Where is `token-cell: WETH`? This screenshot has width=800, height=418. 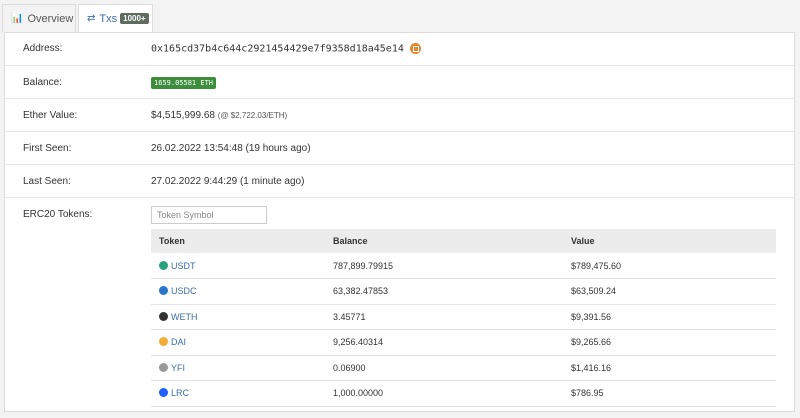
token-cell: WETH is located at coordinates (238, 317).